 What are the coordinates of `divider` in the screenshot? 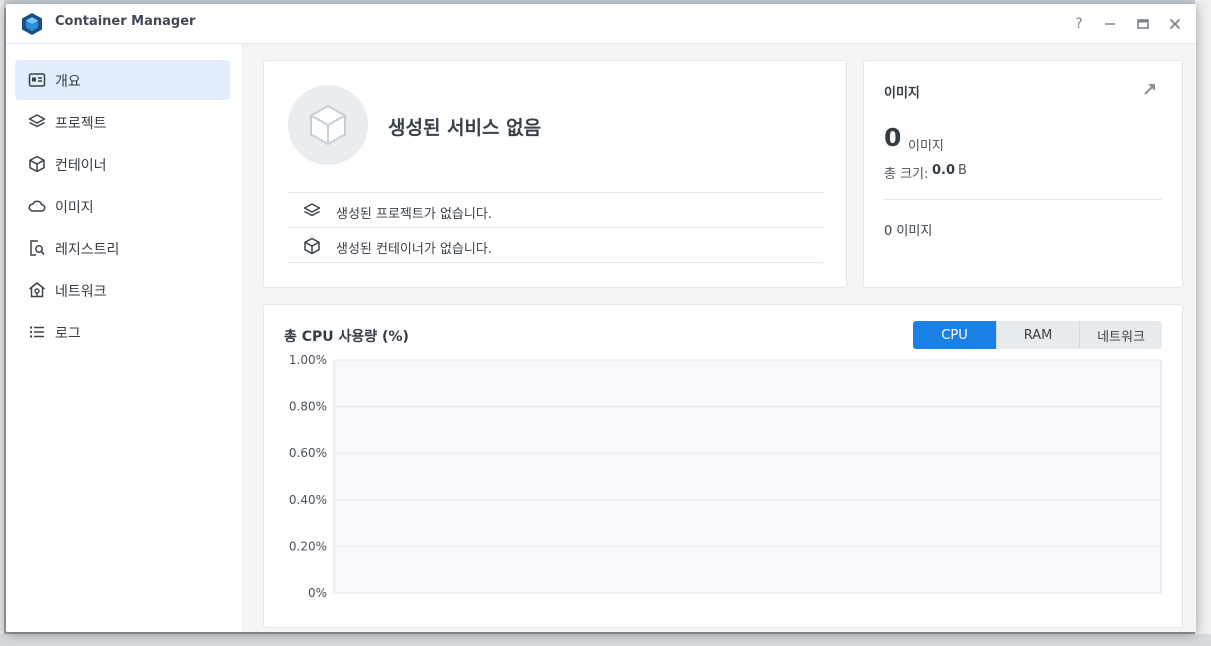 It's located at (1023, 199).